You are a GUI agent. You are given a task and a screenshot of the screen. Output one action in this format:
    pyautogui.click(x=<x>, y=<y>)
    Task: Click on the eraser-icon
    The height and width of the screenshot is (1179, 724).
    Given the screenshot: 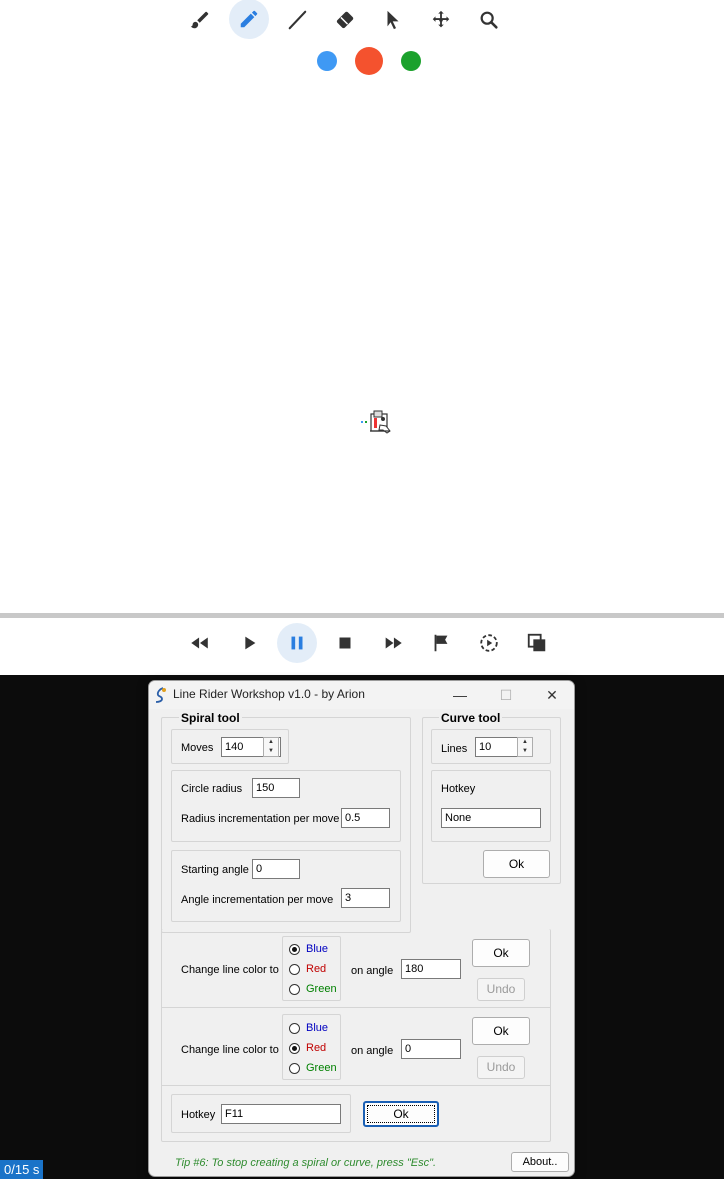 What is the action you would take?
    pyautogui.click(x=345, y=20)
    